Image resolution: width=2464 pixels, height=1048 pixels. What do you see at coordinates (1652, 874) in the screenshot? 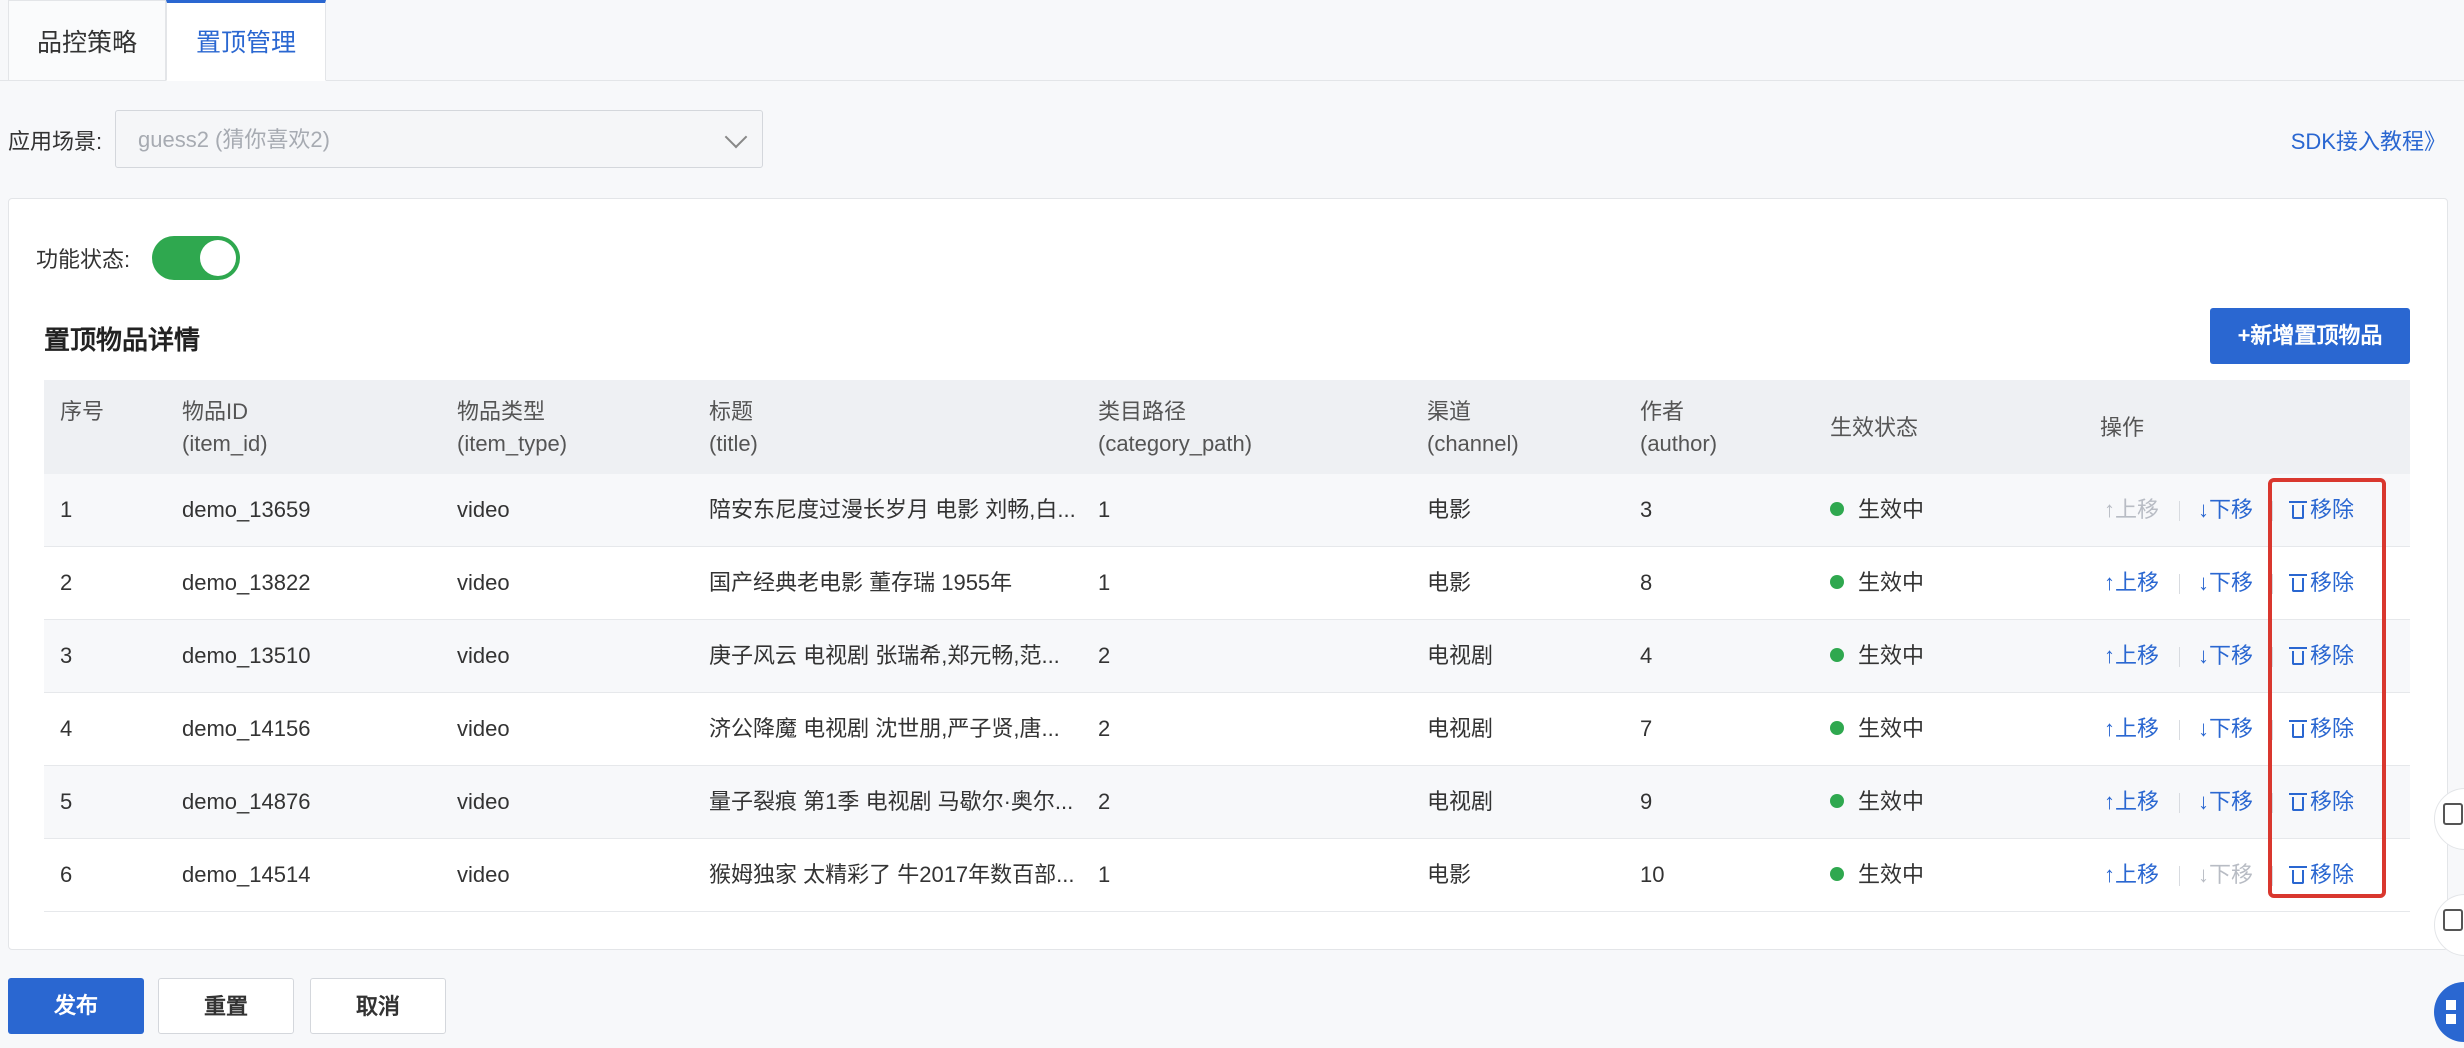
I see `cell-author: 10` at bounding box center [1652, 874].